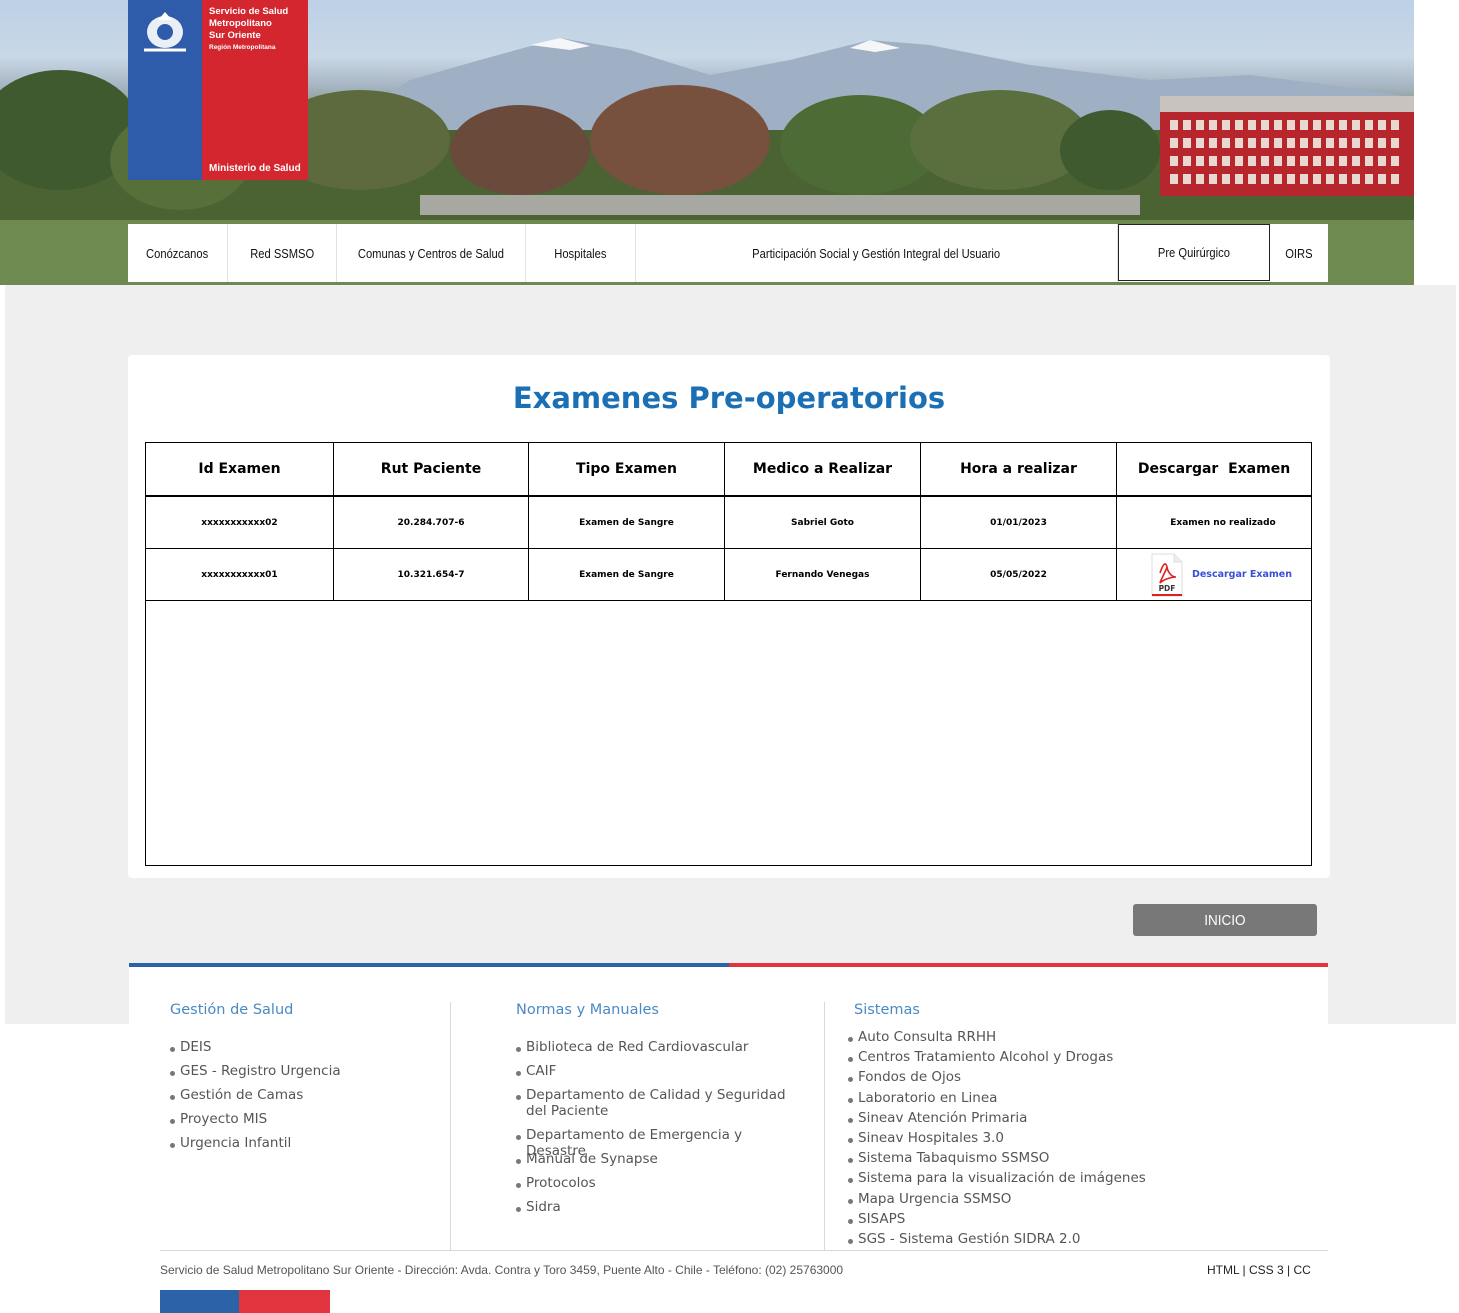 This screenshot has width=1459, height=1313. I want to click on hospital-building-image, so click(1287, 146).